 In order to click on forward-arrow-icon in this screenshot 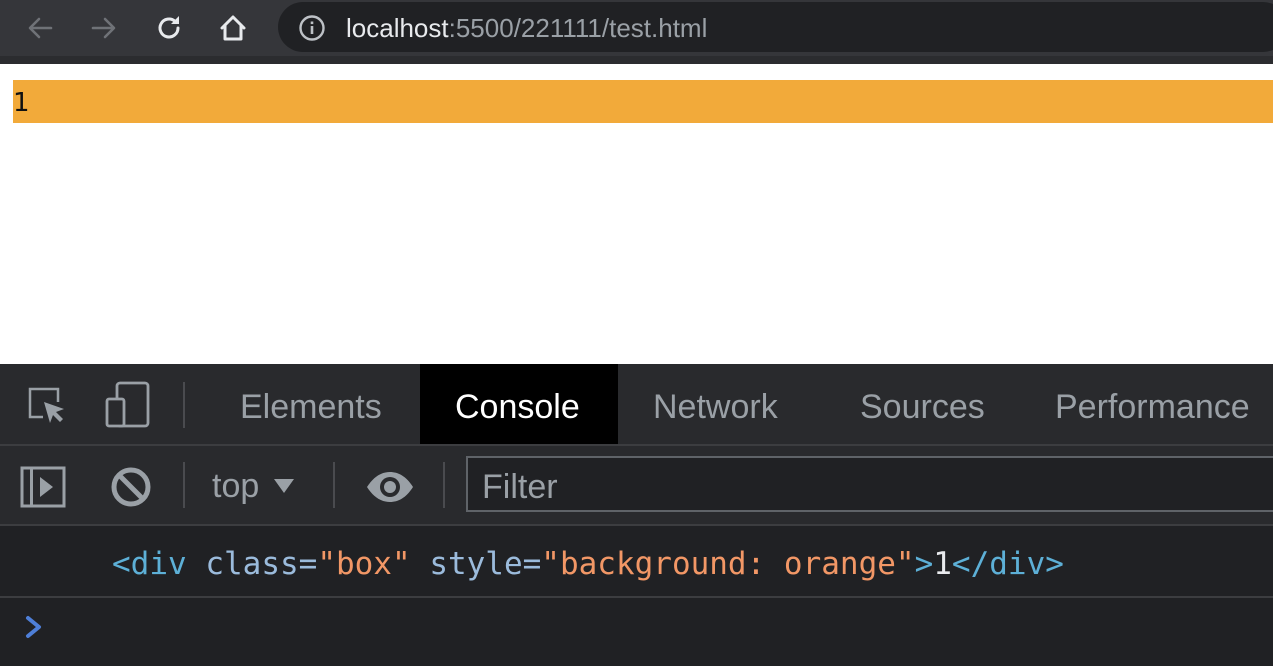, I will do `click(103, 28)`.